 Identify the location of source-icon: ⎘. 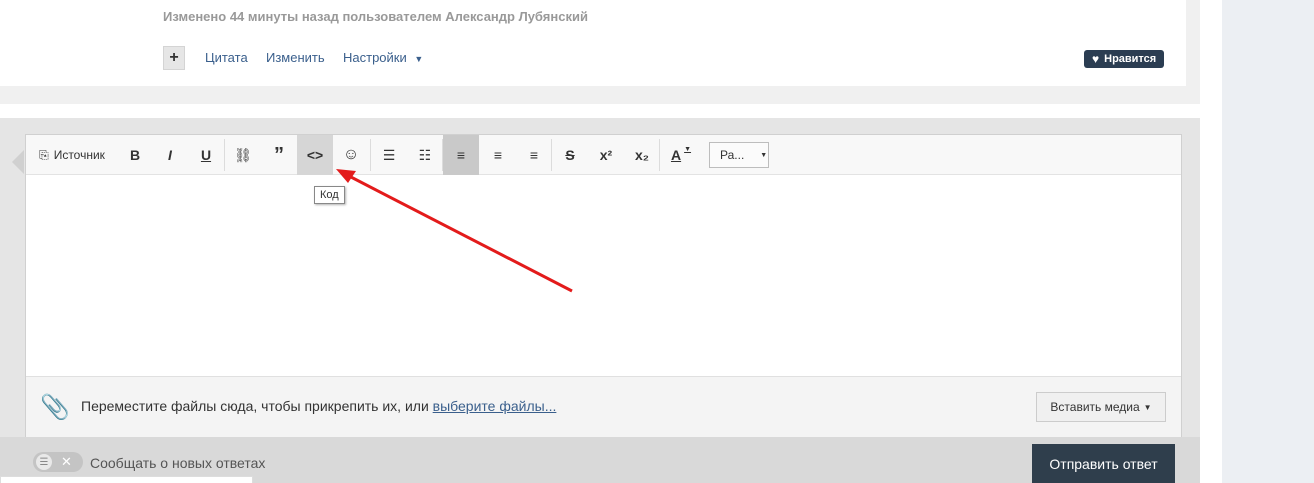
(44, 154).